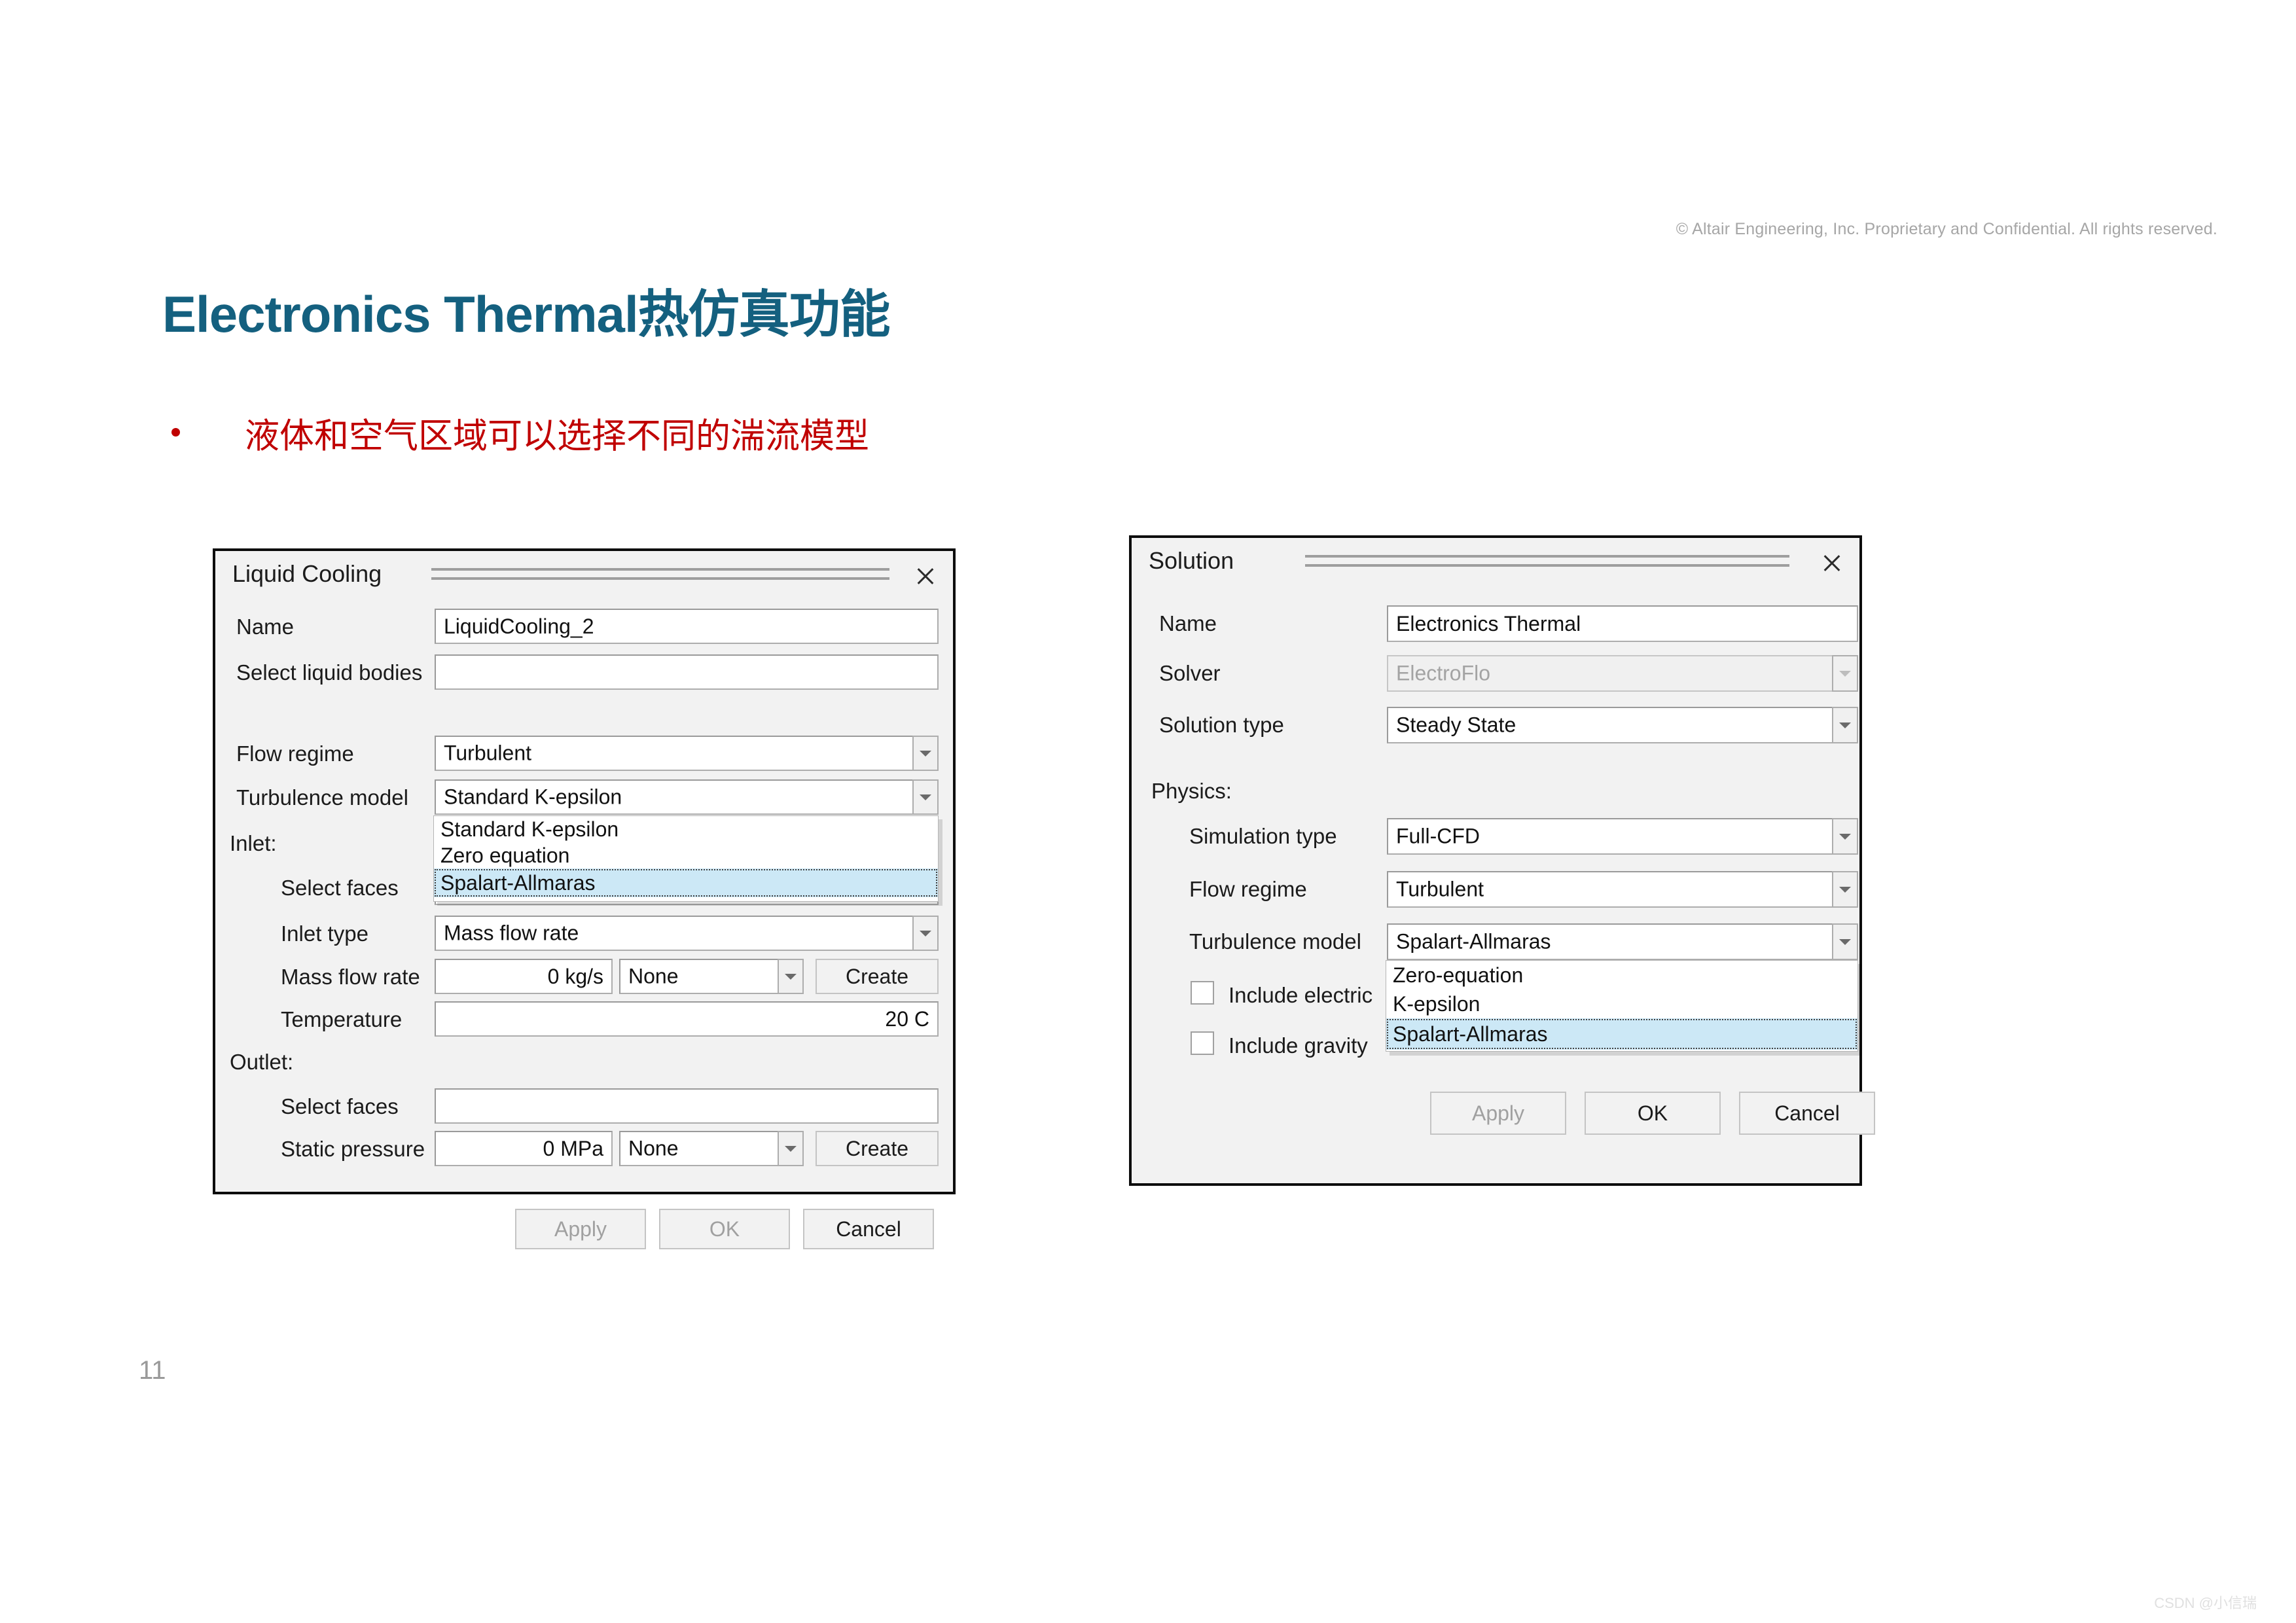 Image resolution: width=2296 pixels, height=1623 pixels. Describe the element at coordinates (253, 843) in the screenshot. I see `inlet-group-label: Inlet:` at that location.